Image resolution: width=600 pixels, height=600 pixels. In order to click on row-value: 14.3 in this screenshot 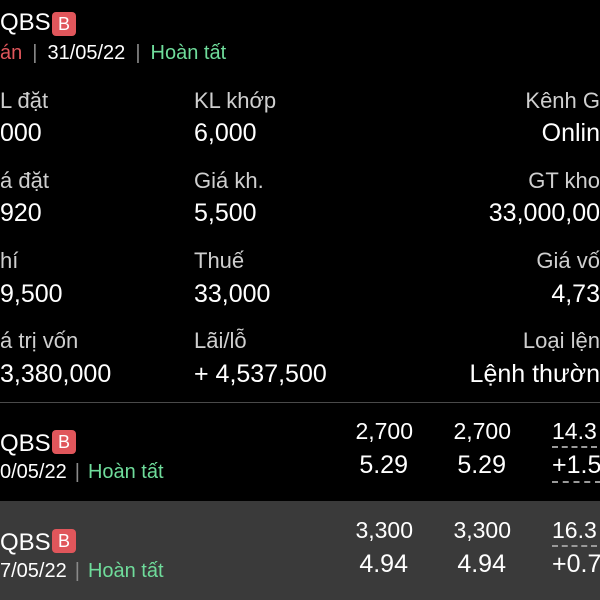, I will do `click(574, 433)`.